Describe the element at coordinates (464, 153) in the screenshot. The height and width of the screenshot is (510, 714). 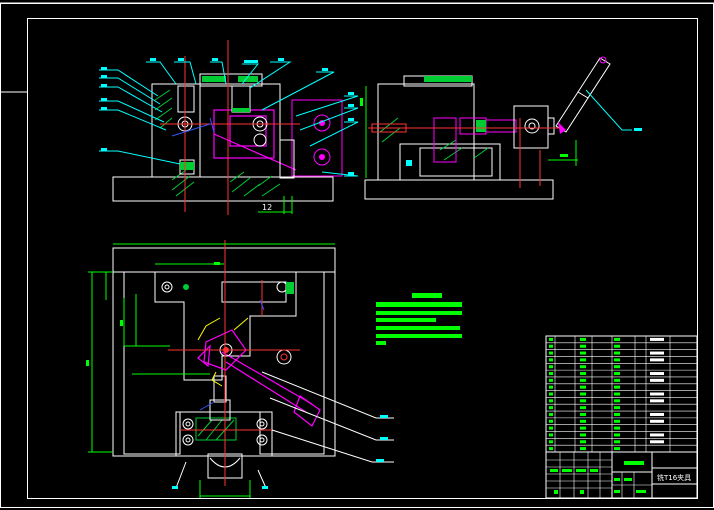
I see `side-centerlines` at that location.